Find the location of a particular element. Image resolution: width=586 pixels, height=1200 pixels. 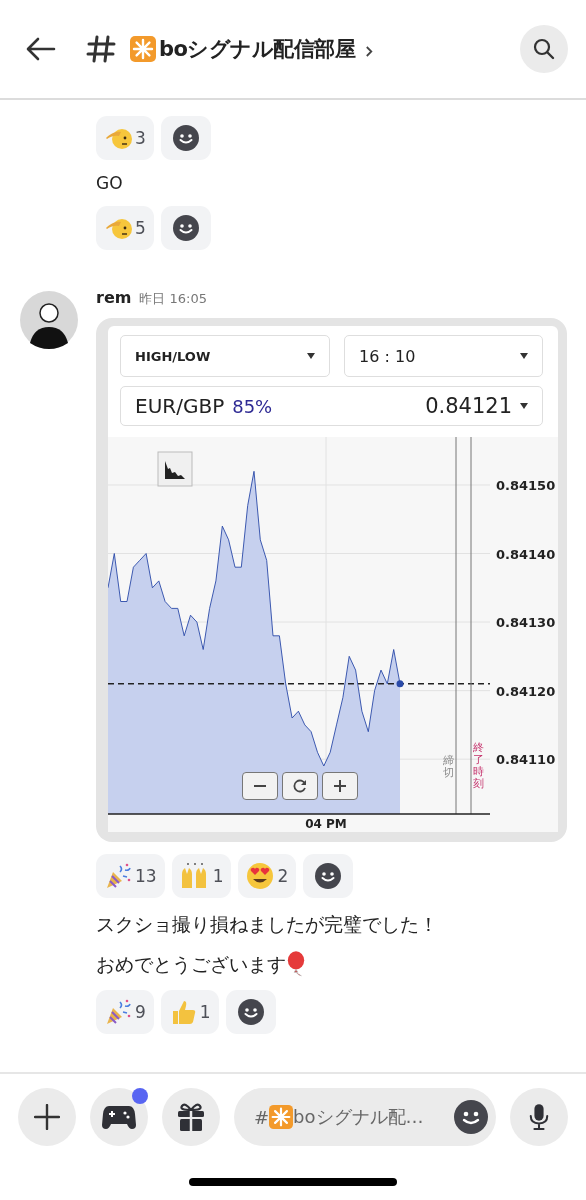

x-axis-label: 04 PM is located at coordinates (326, 824).